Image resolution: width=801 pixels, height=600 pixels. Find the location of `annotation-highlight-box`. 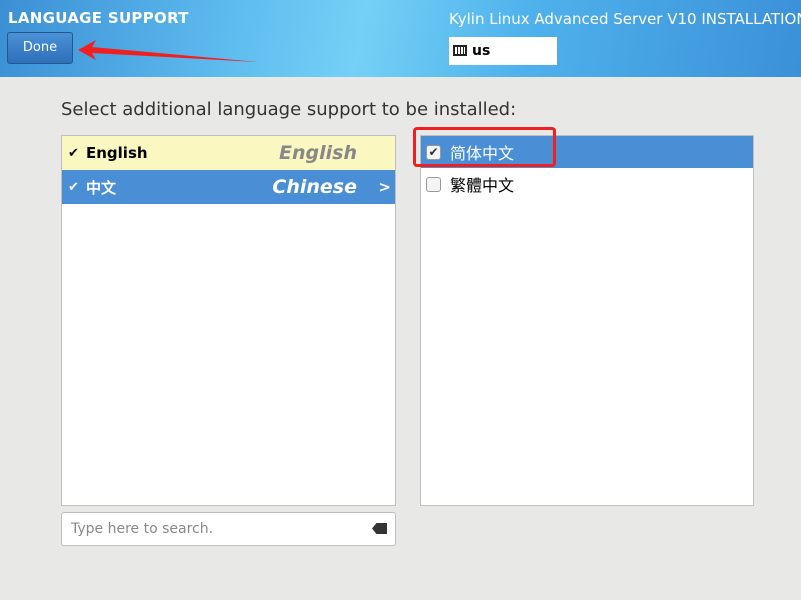

annotation-highlight-box is located at coordinates (484, 147).